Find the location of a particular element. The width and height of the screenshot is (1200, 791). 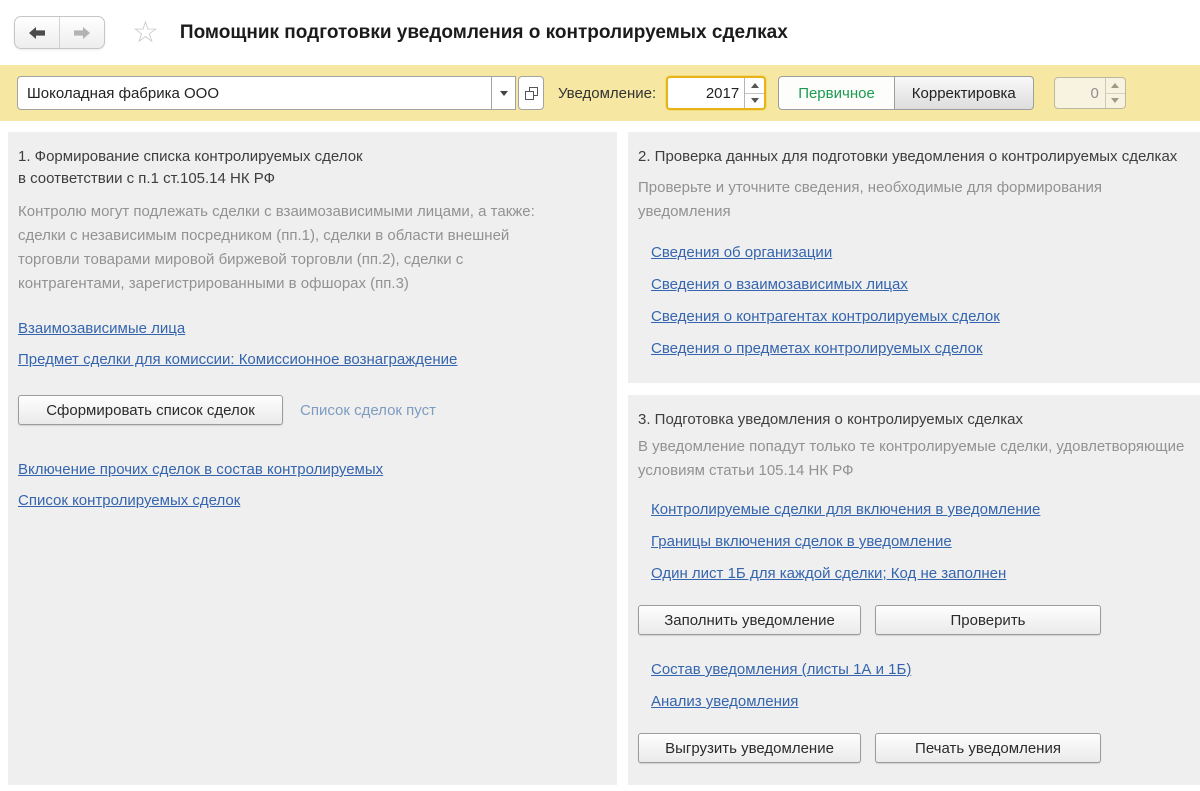

forward-arrow-icon is located at coordinates (82, 32).